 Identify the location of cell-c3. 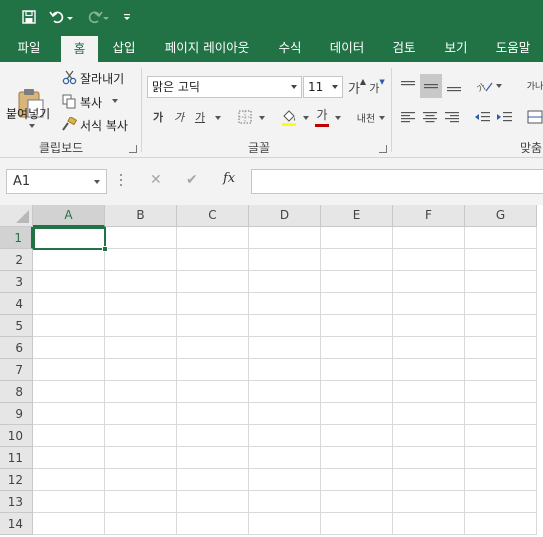
(213, 282).